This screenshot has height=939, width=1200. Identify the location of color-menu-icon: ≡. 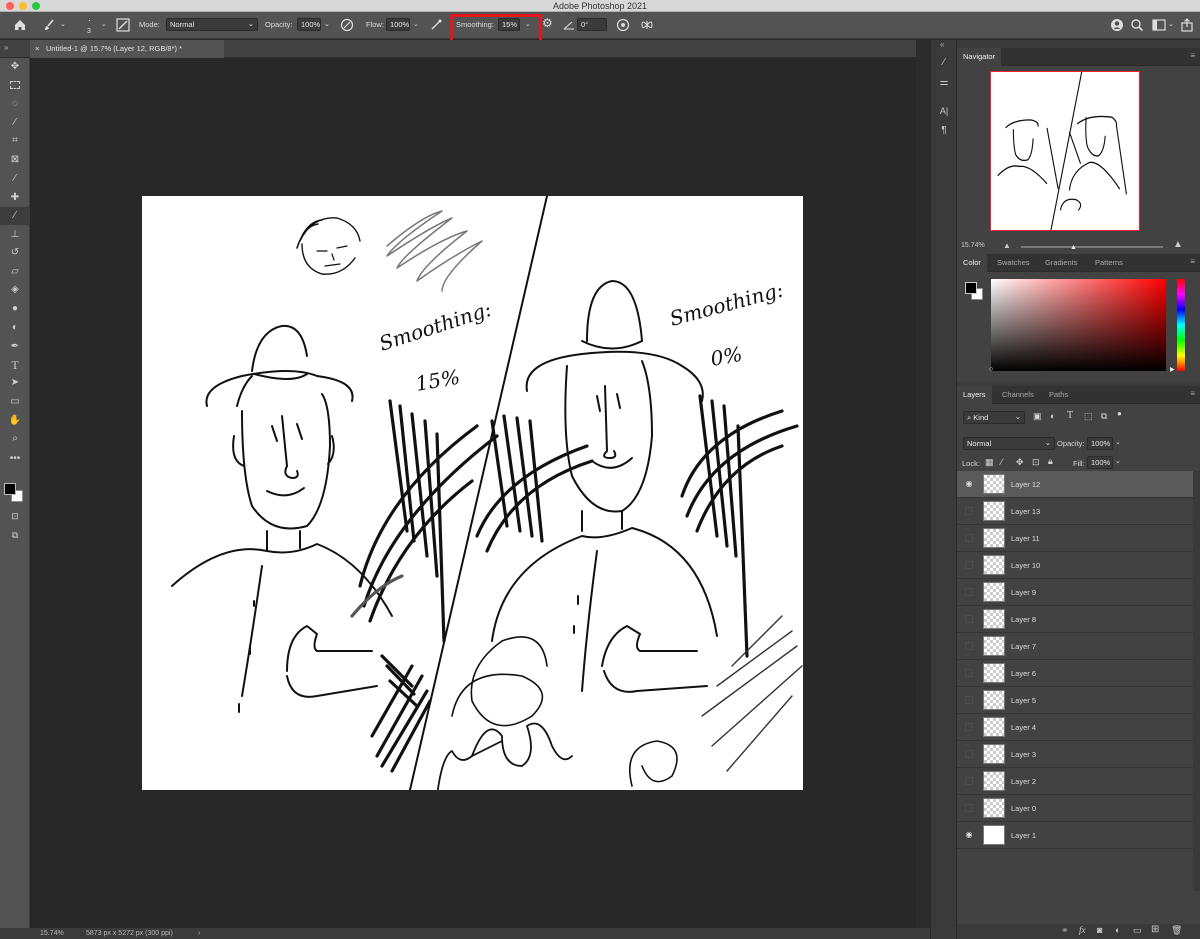
(1192, 261).